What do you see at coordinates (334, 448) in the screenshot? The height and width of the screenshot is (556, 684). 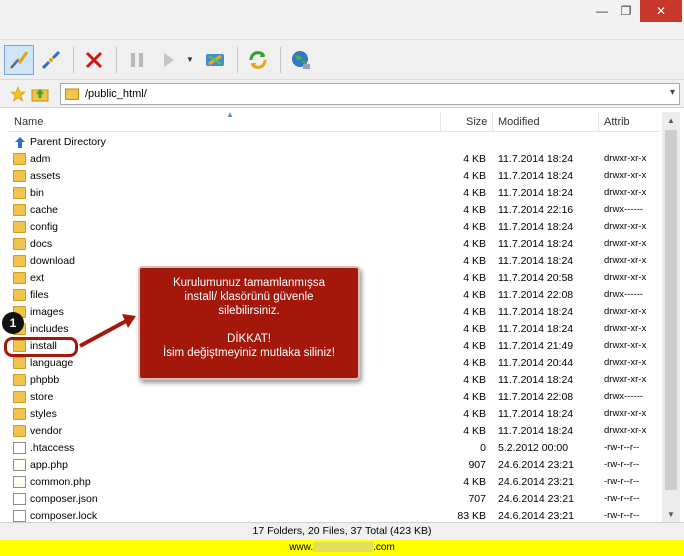 I see `file-row: .htaccess 0 5.2.2012 00:00 -rw-r--r--` at bounding box center [334, 448].